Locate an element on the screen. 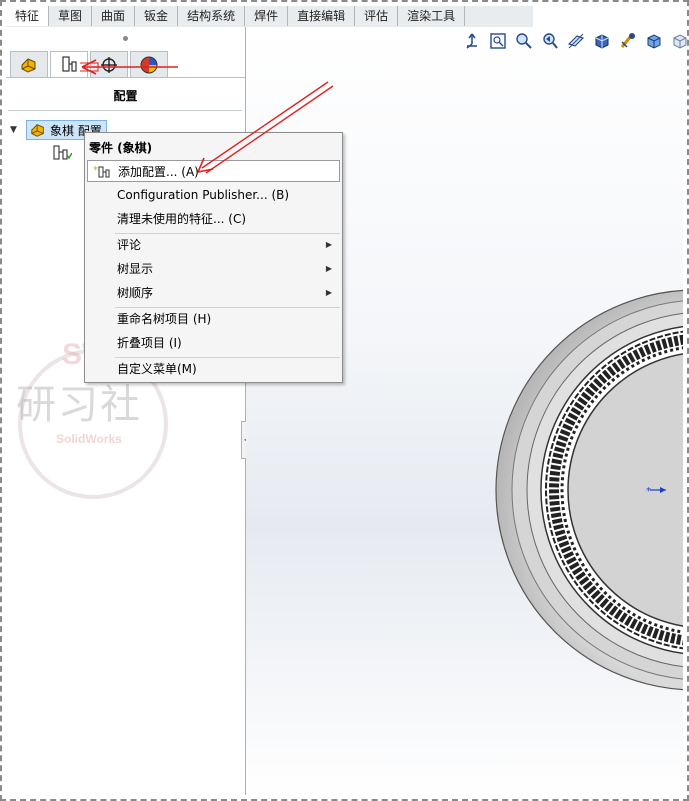  tab-direct-editing: 直接编辑 is located at coordinates (322, 16).